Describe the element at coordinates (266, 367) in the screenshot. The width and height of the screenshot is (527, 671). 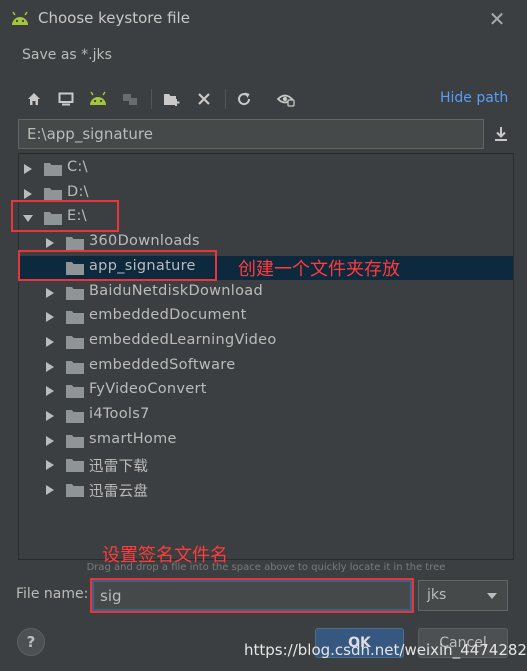
I see `tree-item: embeddedSoftware` at that location.